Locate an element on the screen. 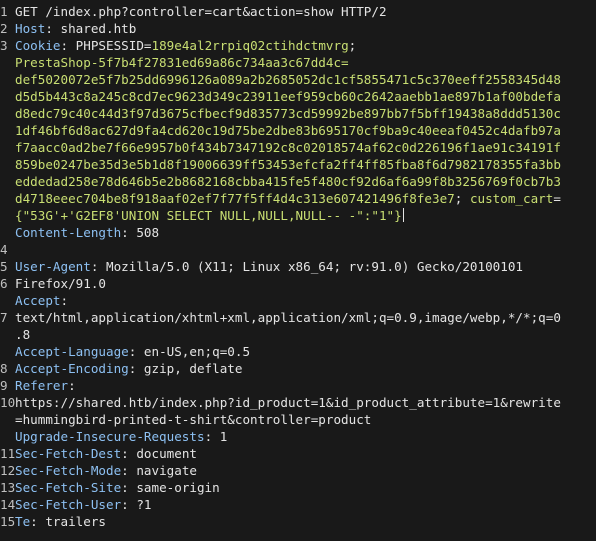 This screenshot has width=596, height=541. header-name: Sec-Fetch-Dest is located at coordinates (68, 453).